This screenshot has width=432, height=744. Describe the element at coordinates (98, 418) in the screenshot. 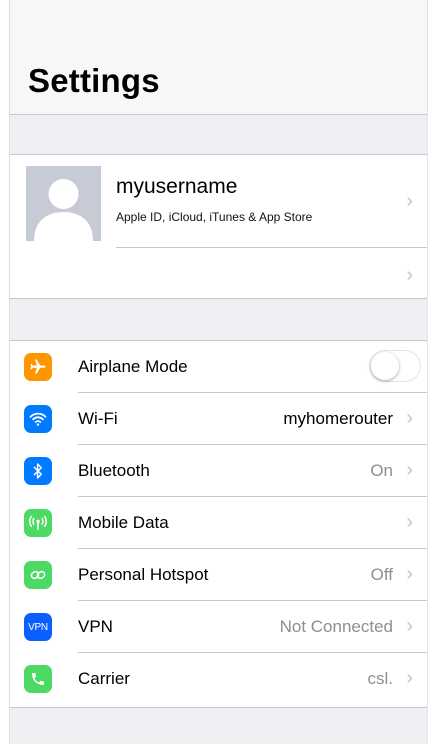

I see `row-label: Wi-Fi` at that location.